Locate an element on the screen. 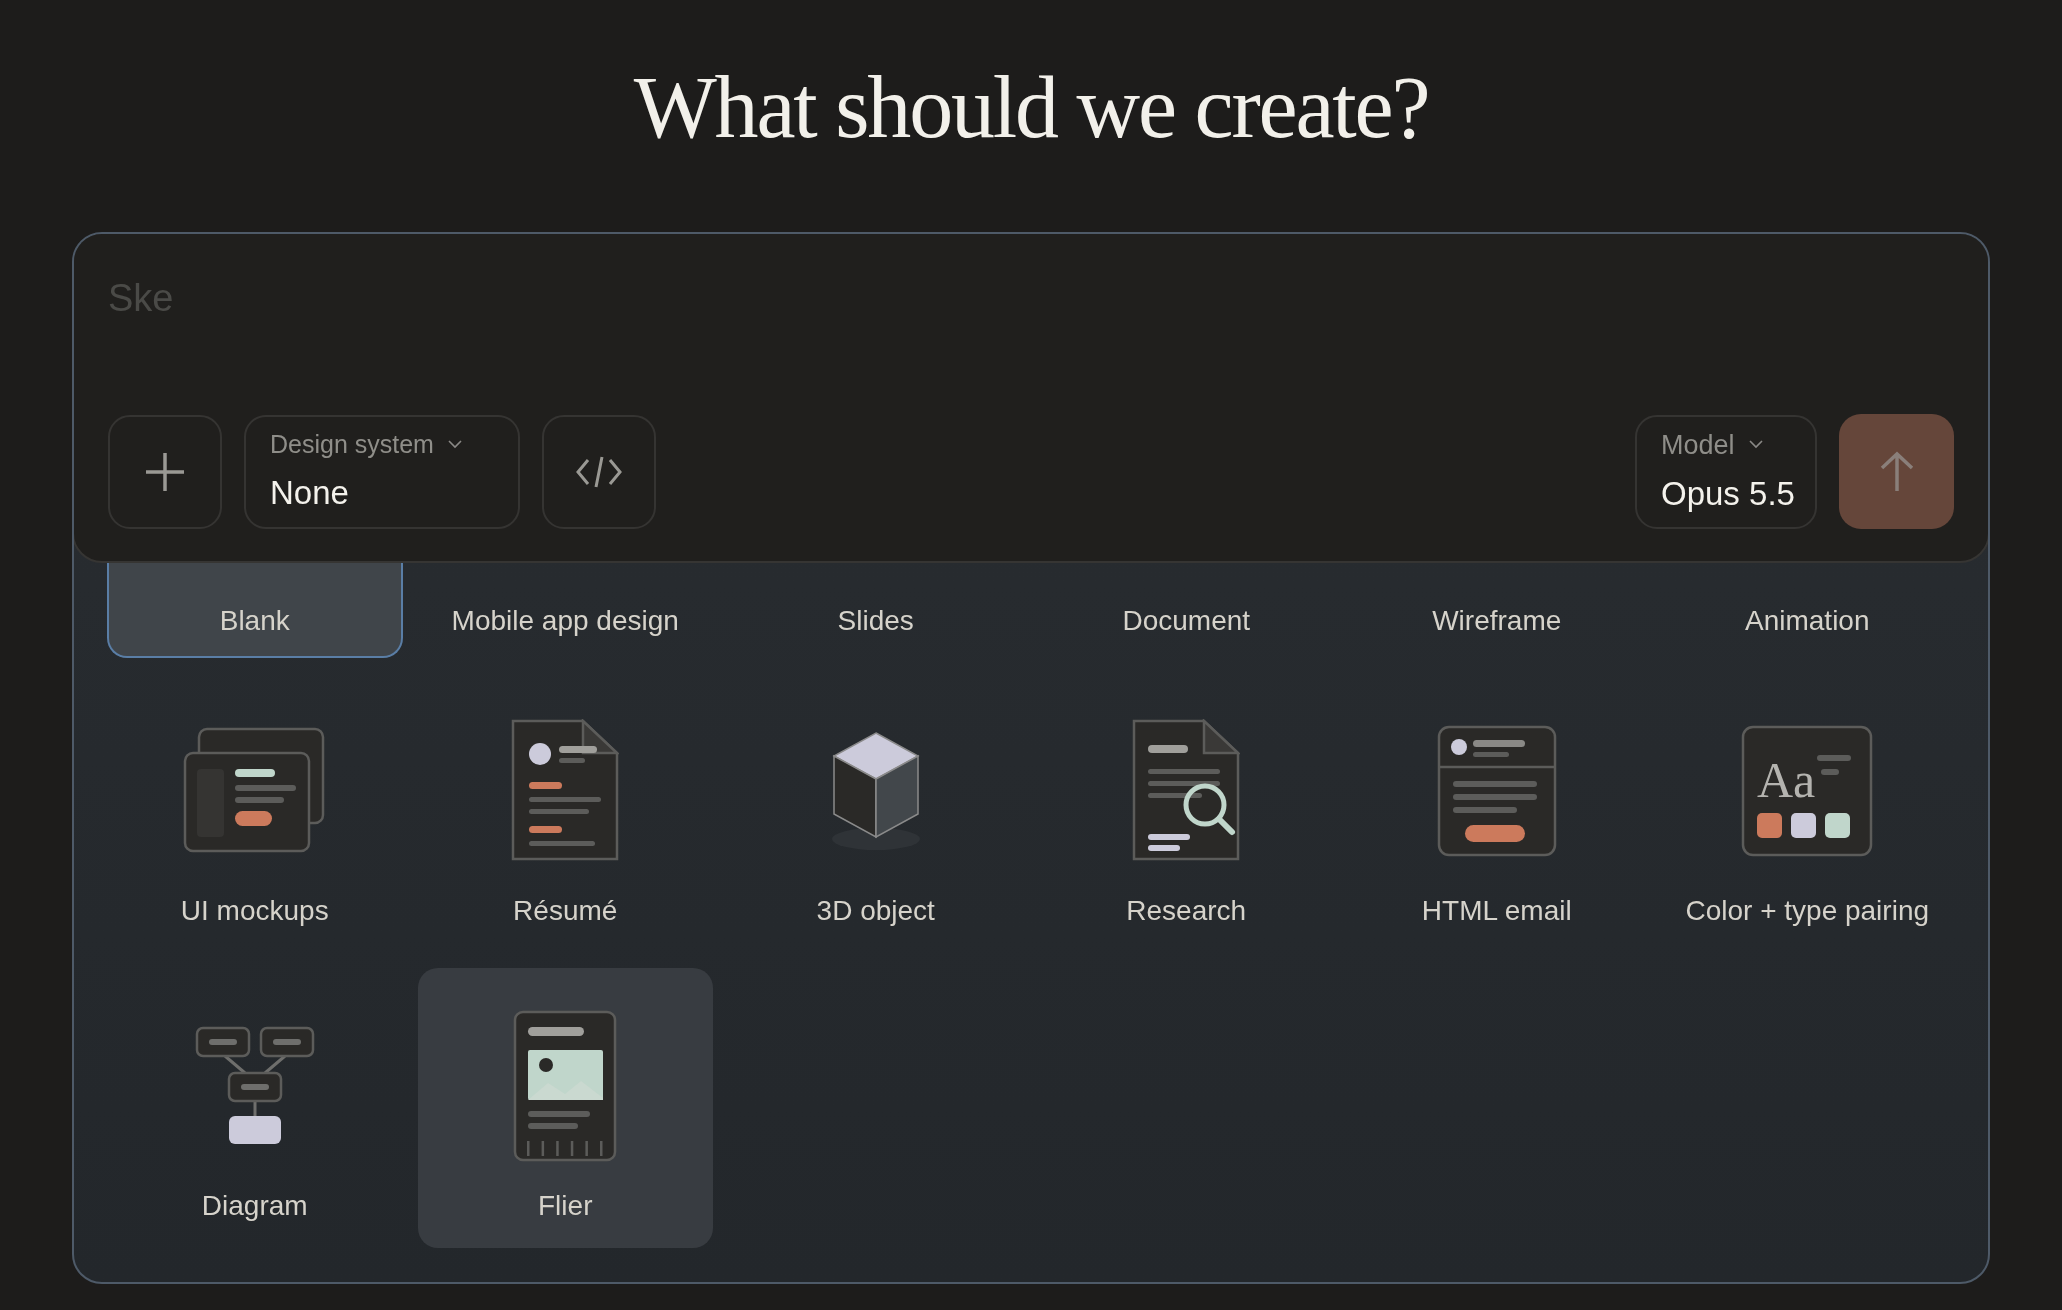 Image resolution: width=2062 pixels, height=1310 pixels. model-dropdown: Model Opus 5.5 is located at coordinates (1726, 471).